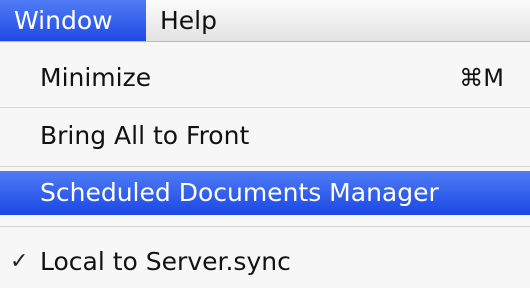 The height and width of the screenshot is (288, 530). What do you see at coordinates (19, 261) in the screenshot?
I see `checkmark-icon: ✓` at bounding box center [19, 261].